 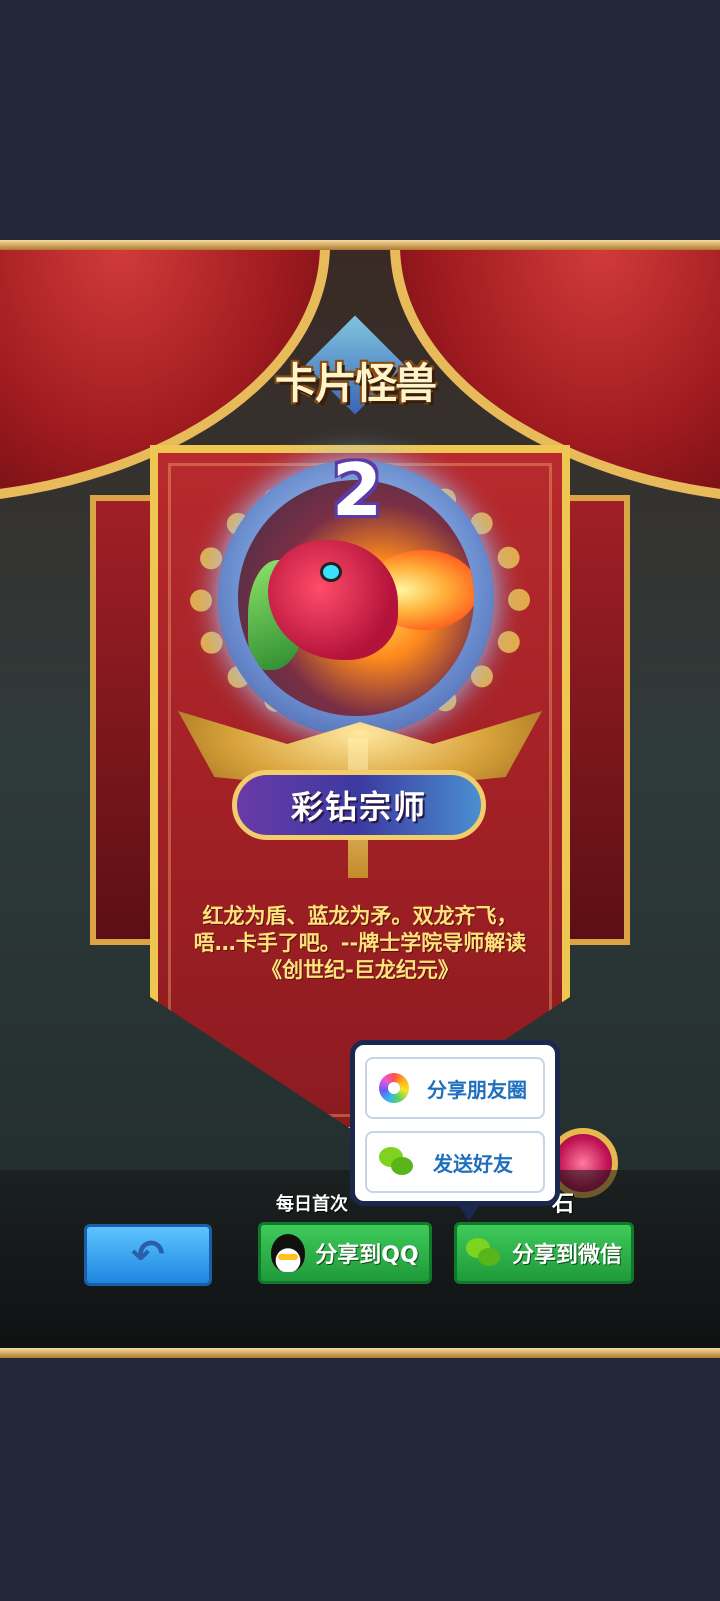 I want to click on rank-number: 2, so click(x=357, y=490).